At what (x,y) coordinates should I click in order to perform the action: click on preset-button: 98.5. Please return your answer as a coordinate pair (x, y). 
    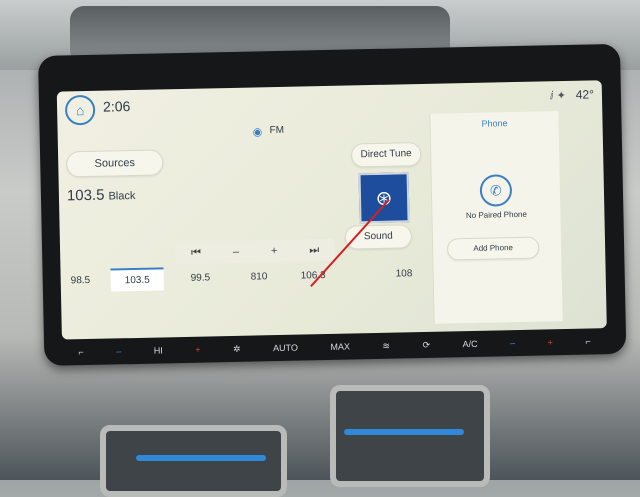
    Looking at the image, I should click on (81, 280).